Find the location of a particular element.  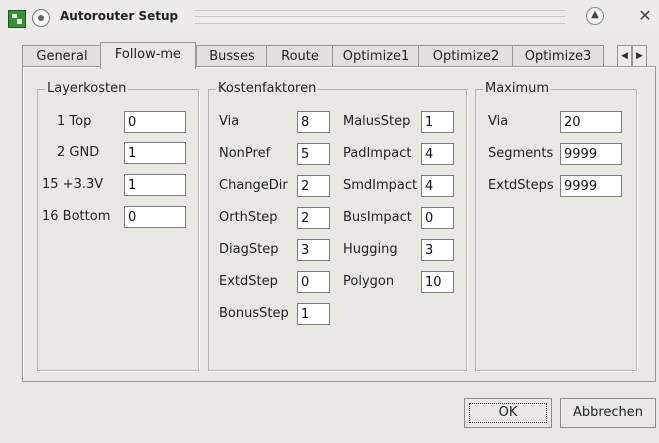

factor-label: SmdImpact is located at coordinates (380, 185).